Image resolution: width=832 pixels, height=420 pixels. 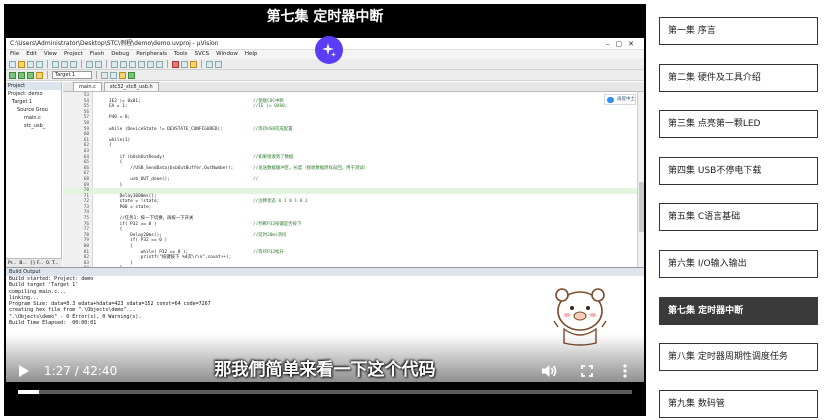 I want to click on runtime-env-icon, so click(x=131, y=75).